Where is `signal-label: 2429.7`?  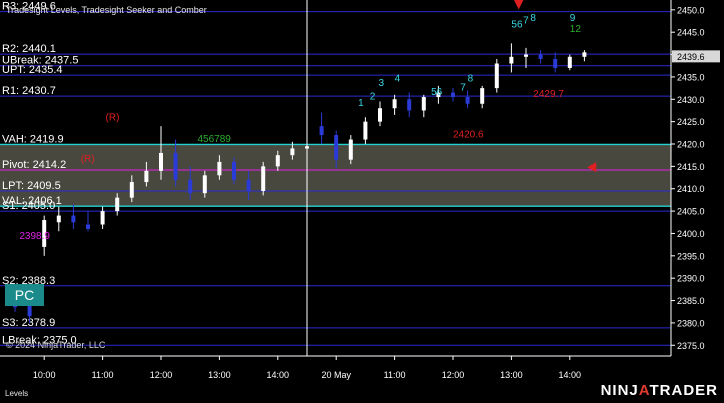 signal-label: 2429.7 is located at coordinates (548, 94).